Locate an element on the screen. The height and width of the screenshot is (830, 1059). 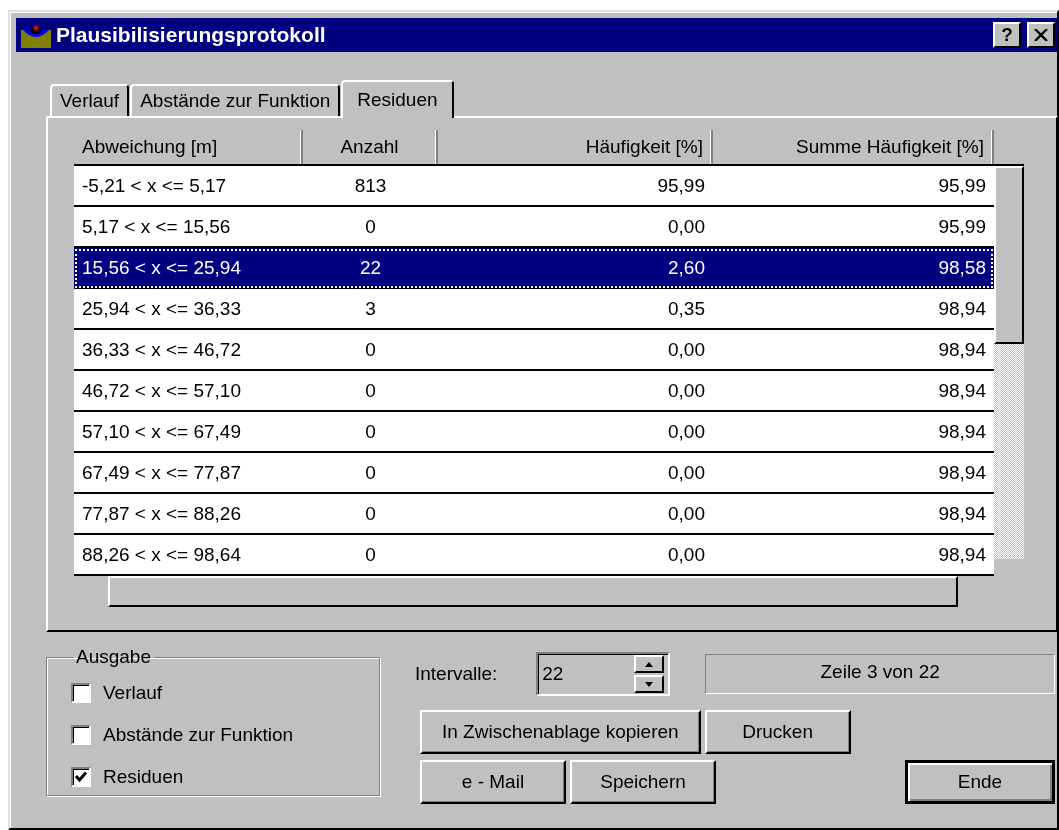
table-cell-text: 3 is located at coordinates (370, 309).